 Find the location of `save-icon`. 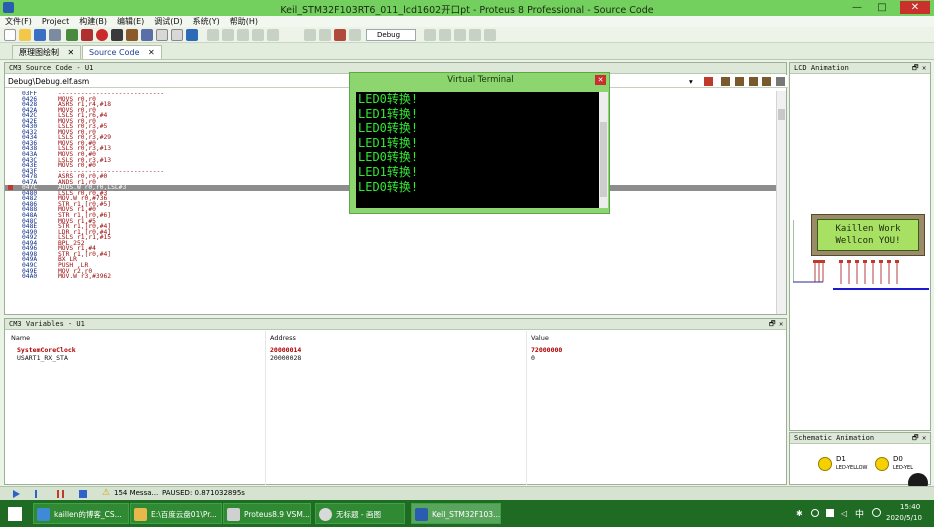

save-icon is located at coordinates (40, 35).